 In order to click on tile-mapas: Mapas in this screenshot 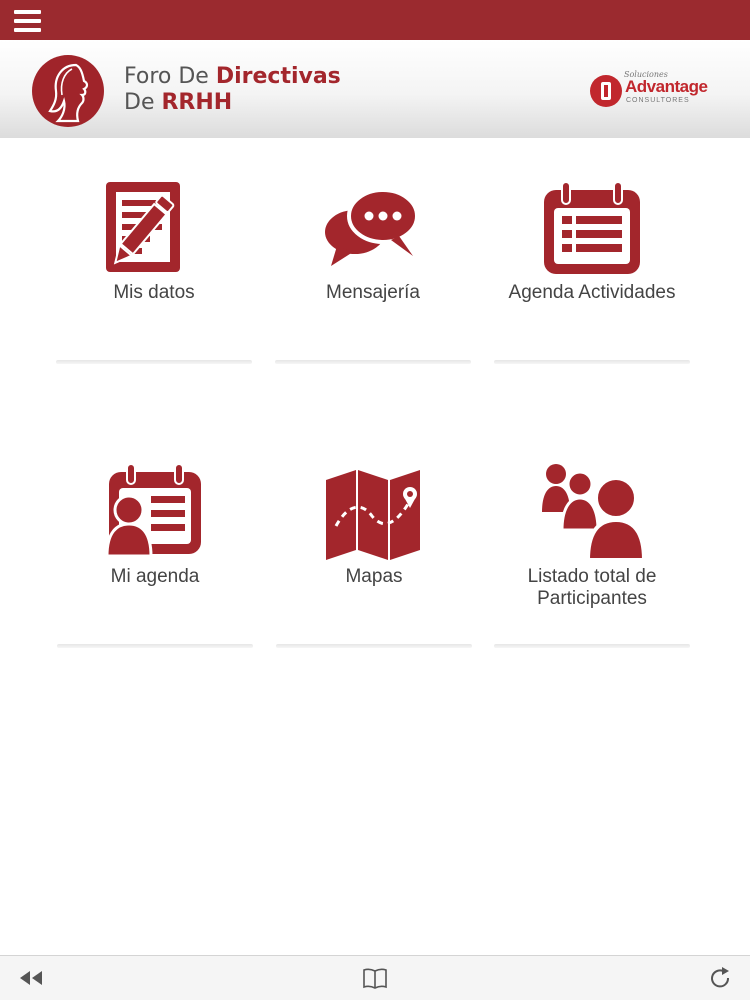, I will do `click(374, 538)`.